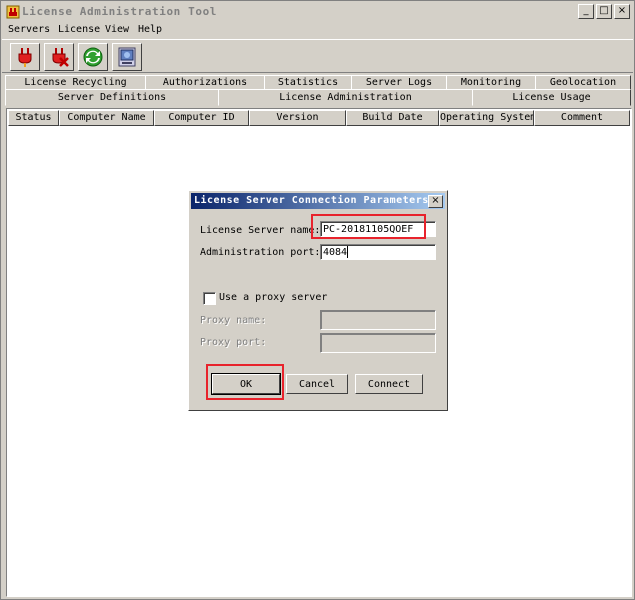 This screenshot has height=600, width=635. I want to click on server-name-input: PC-20181105QOEF, so click(378, 229).